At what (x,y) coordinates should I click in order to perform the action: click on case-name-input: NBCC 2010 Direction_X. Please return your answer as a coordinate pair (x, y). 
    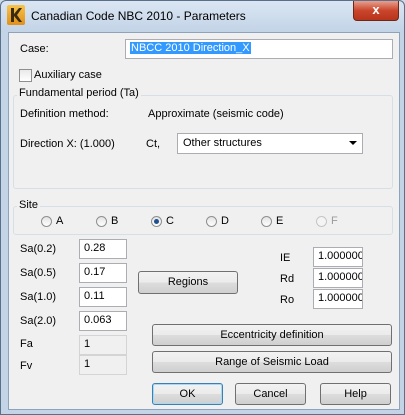
    Looking at the image, I should click on (259, 49).